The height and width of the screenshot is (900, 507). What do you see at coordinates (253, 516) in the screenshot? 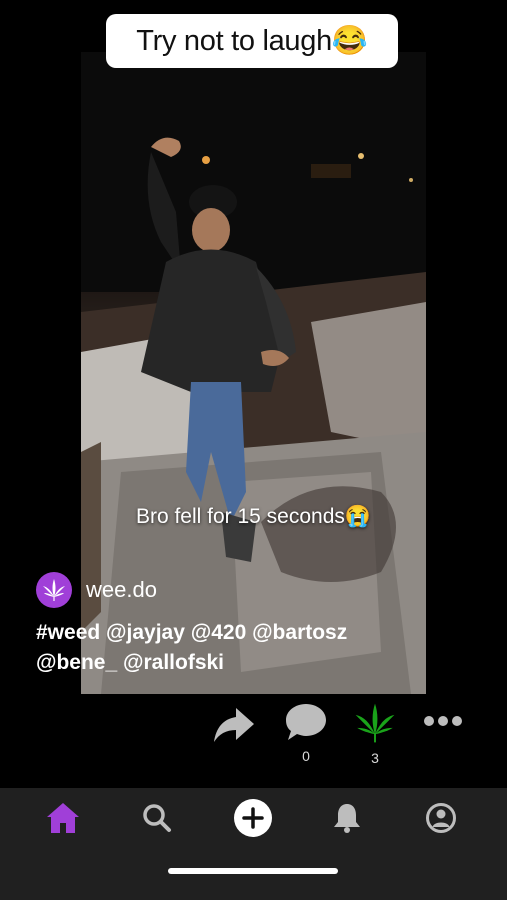
I see `video-caption-overlay: Bro fell for 15 seconds😭` at bounding box center [253, 516].